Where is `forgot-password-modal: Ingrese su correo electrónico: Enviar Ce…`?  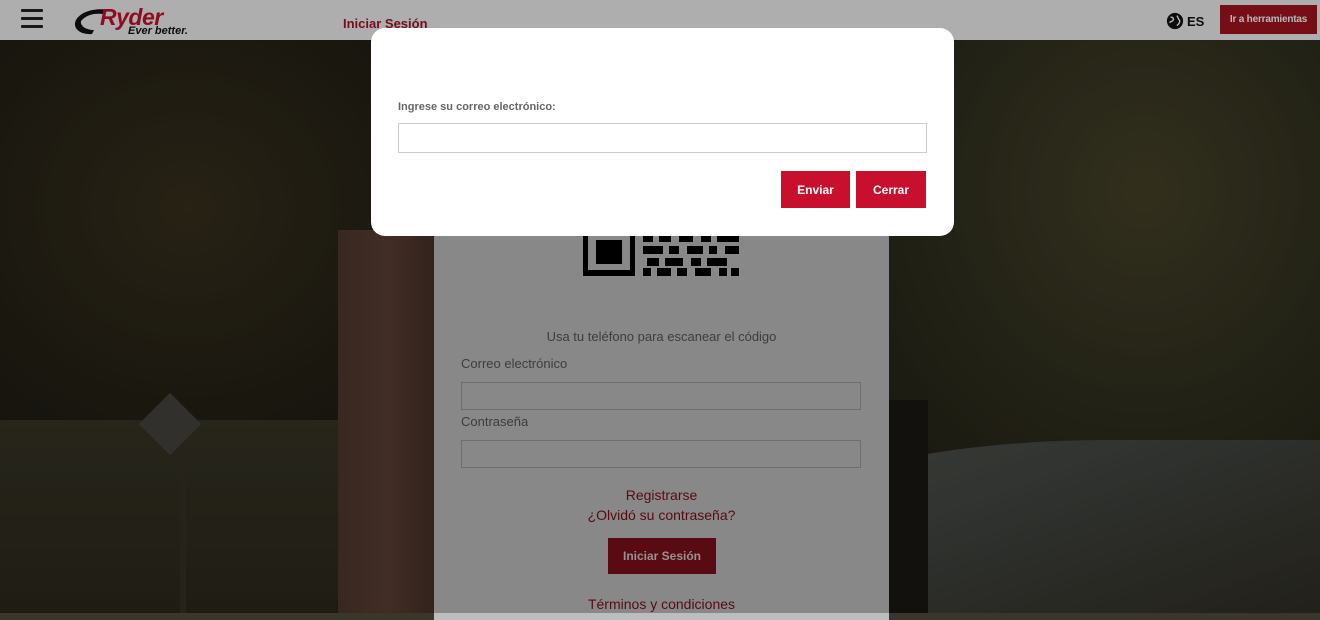 forgot-password-modal: Ingrese su correo electrónico: Enviar Ce… is located at coordinates (662, 132).